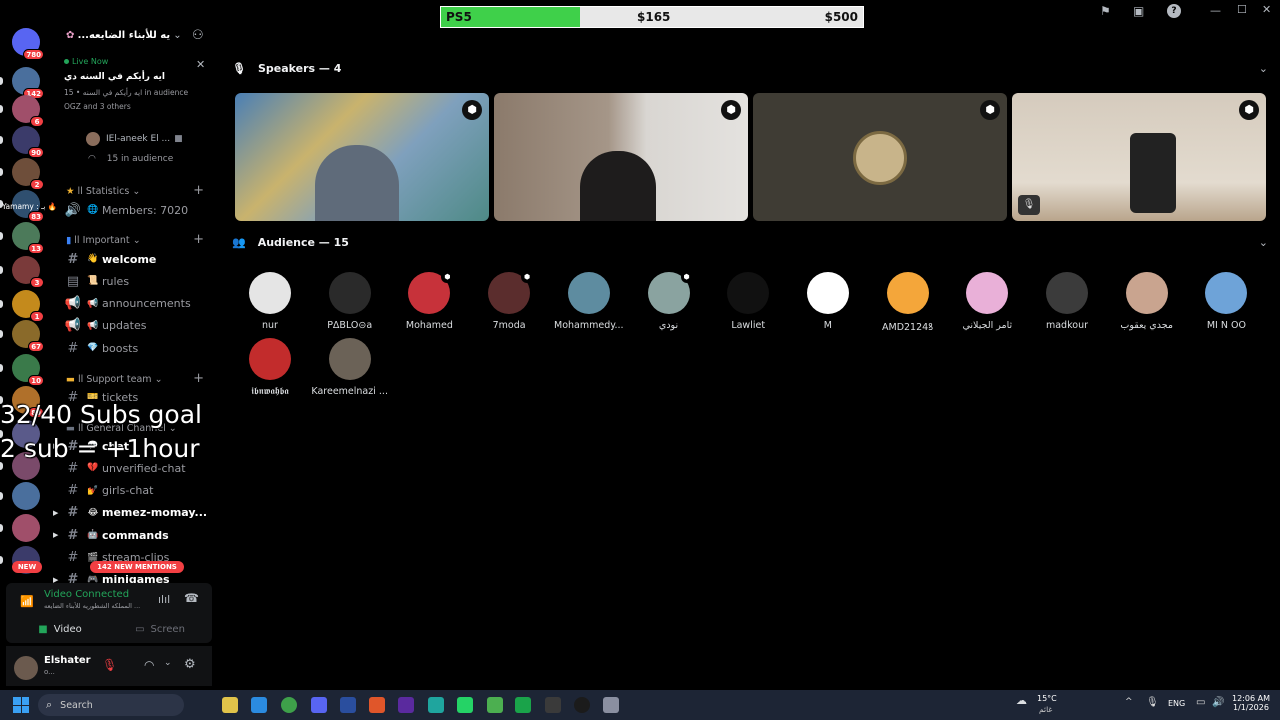 Image resolution: width=1280 pixels, height=720 pixels. I want to click on volume-icon: 🔊, so click(1218, 702).